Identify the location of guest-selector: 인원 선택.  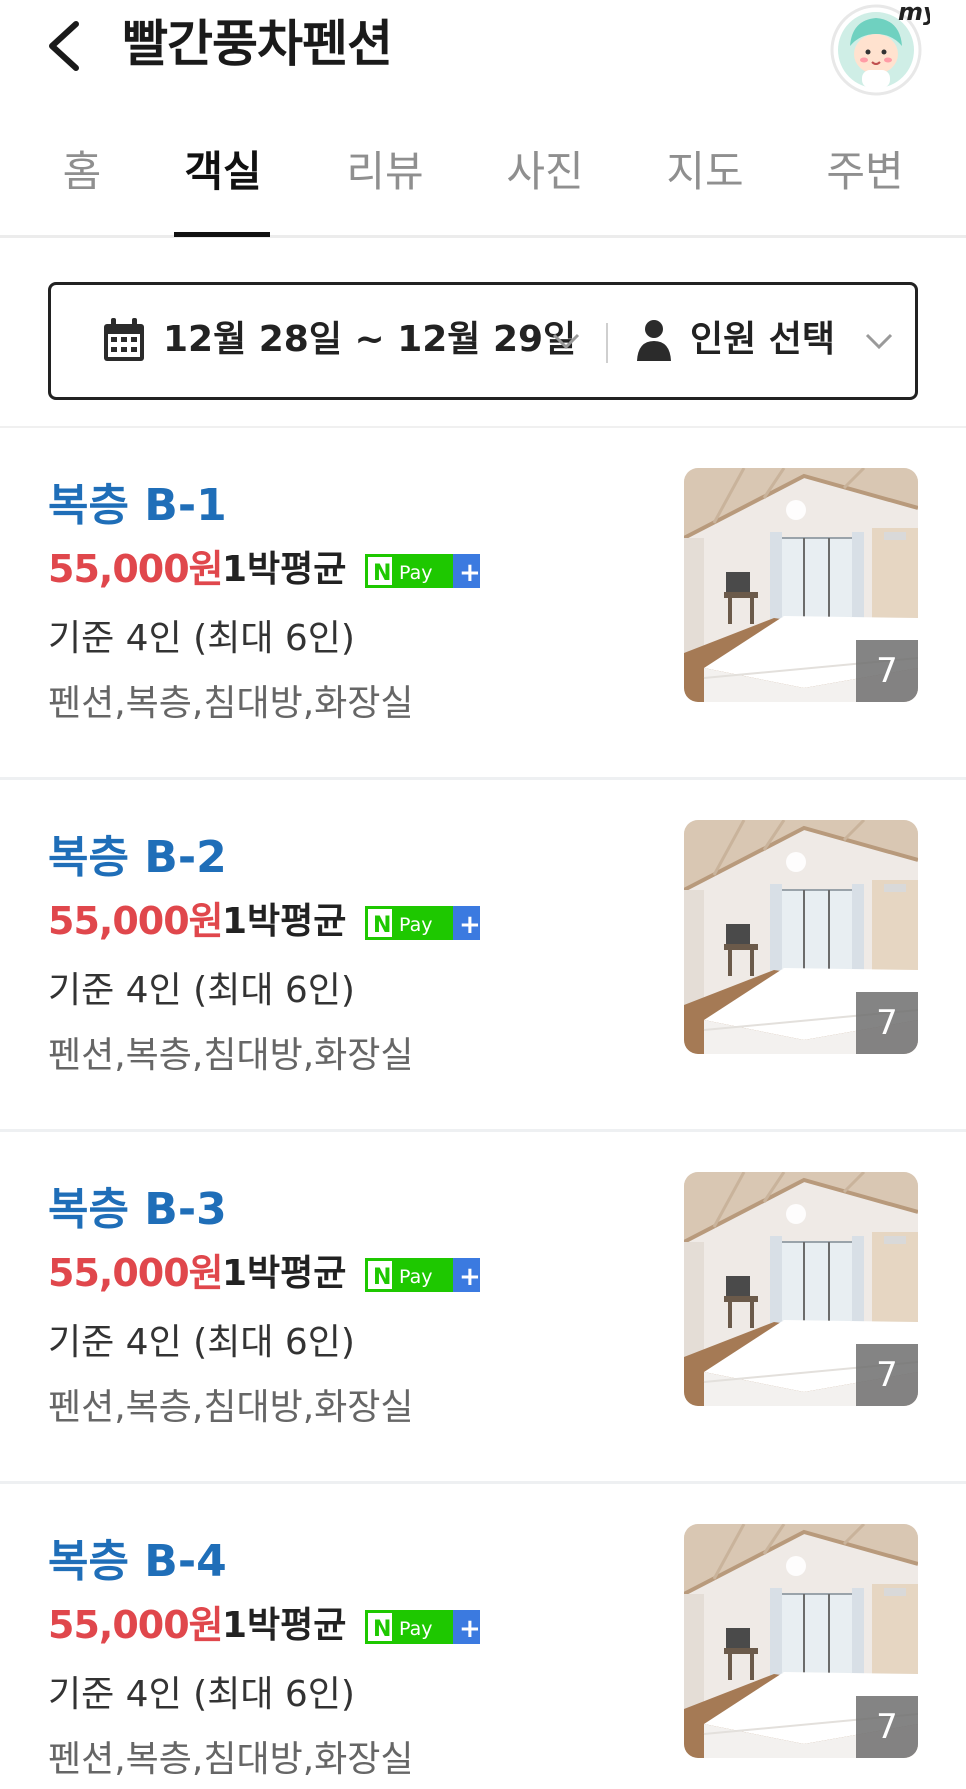
(763, 341).